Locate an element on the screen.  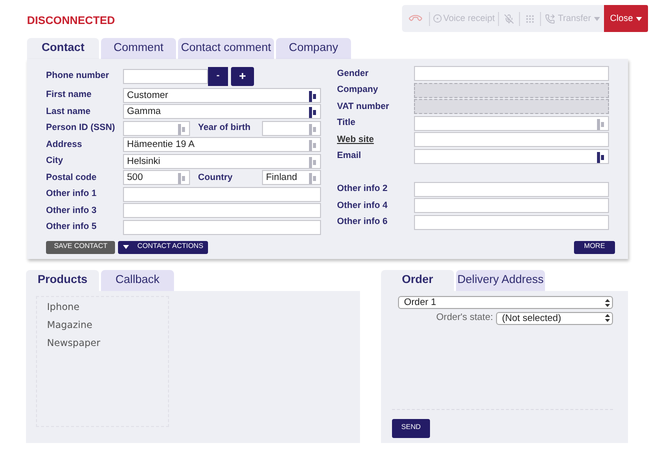
field-label: Other info 4 is located at coordinates (363, 205).